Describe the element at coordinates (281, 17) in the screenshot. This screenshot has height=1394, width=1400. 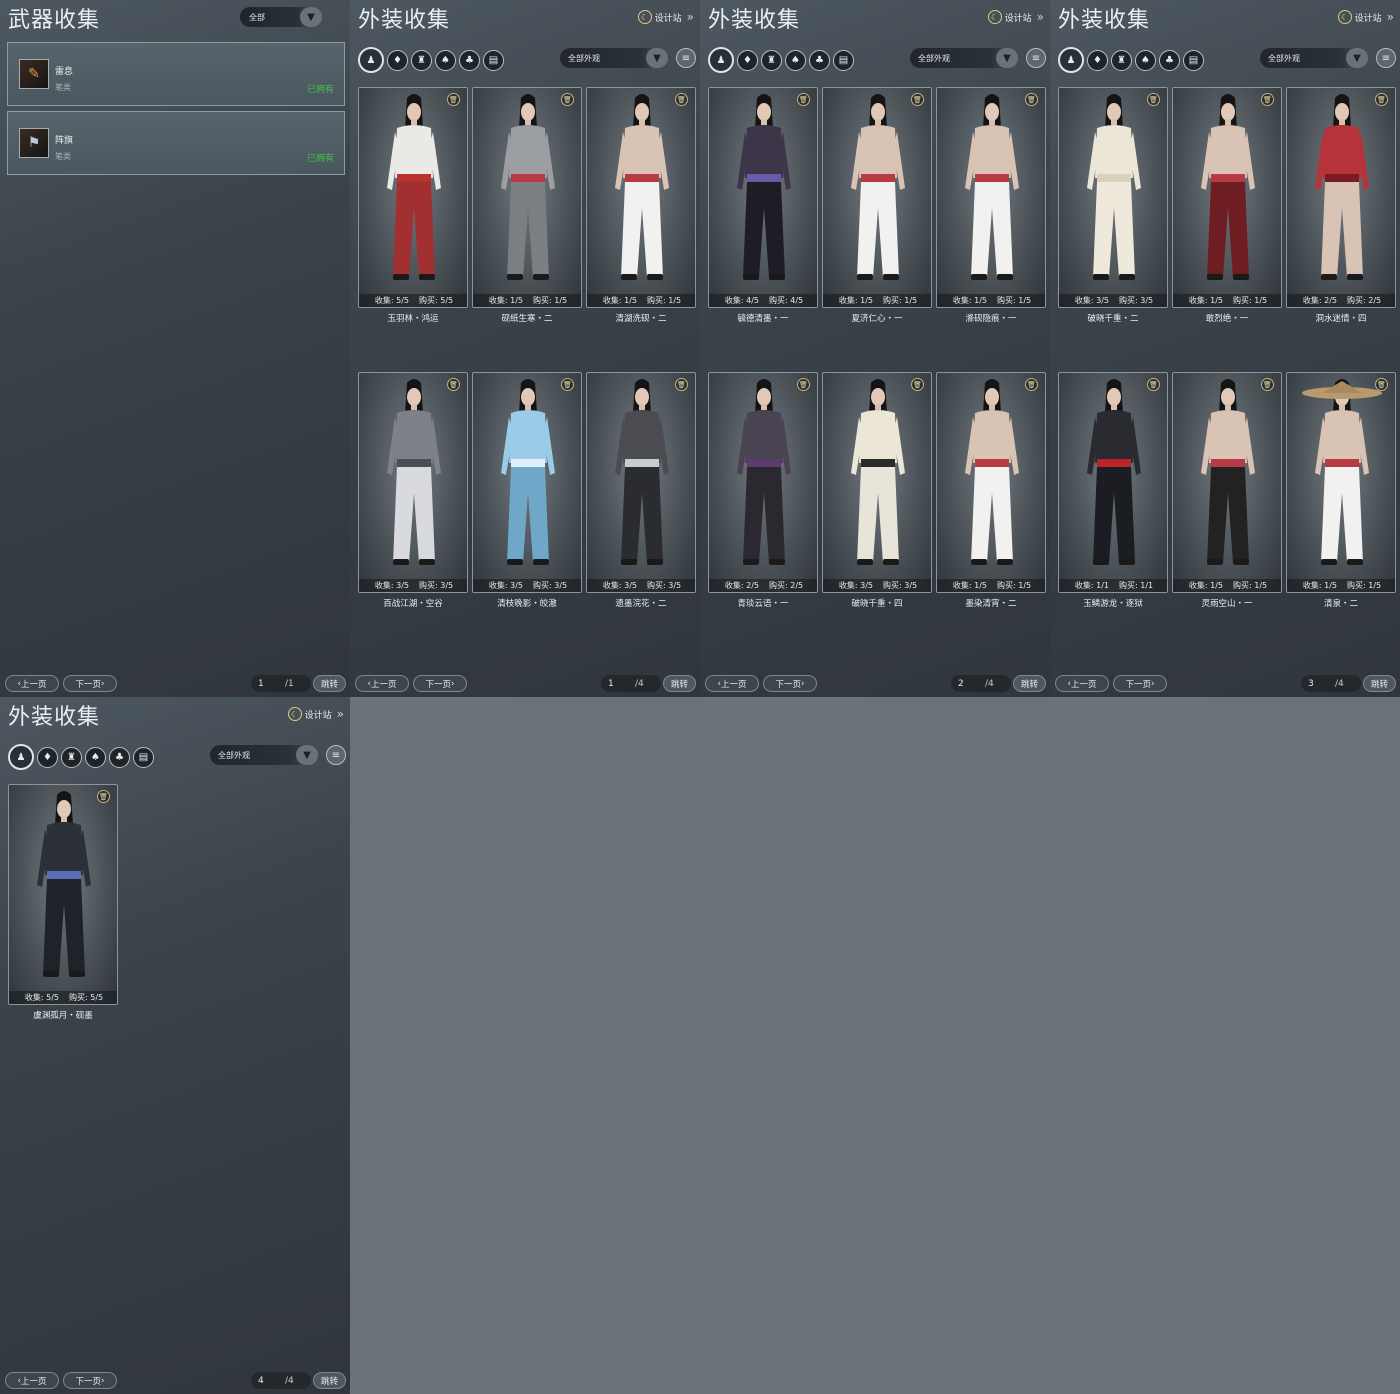
I see `weapon-filter-dropdown: 全部 ▼` at that location.